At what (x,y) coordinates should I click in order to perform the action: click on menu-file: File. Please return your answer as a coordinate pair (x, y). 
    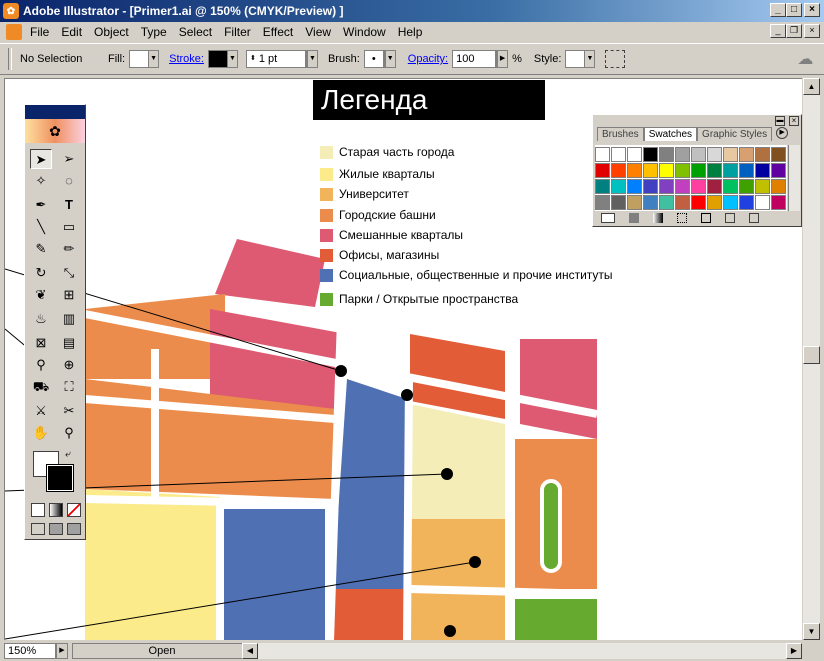
    Looking at the image, I should click on (39, 32).